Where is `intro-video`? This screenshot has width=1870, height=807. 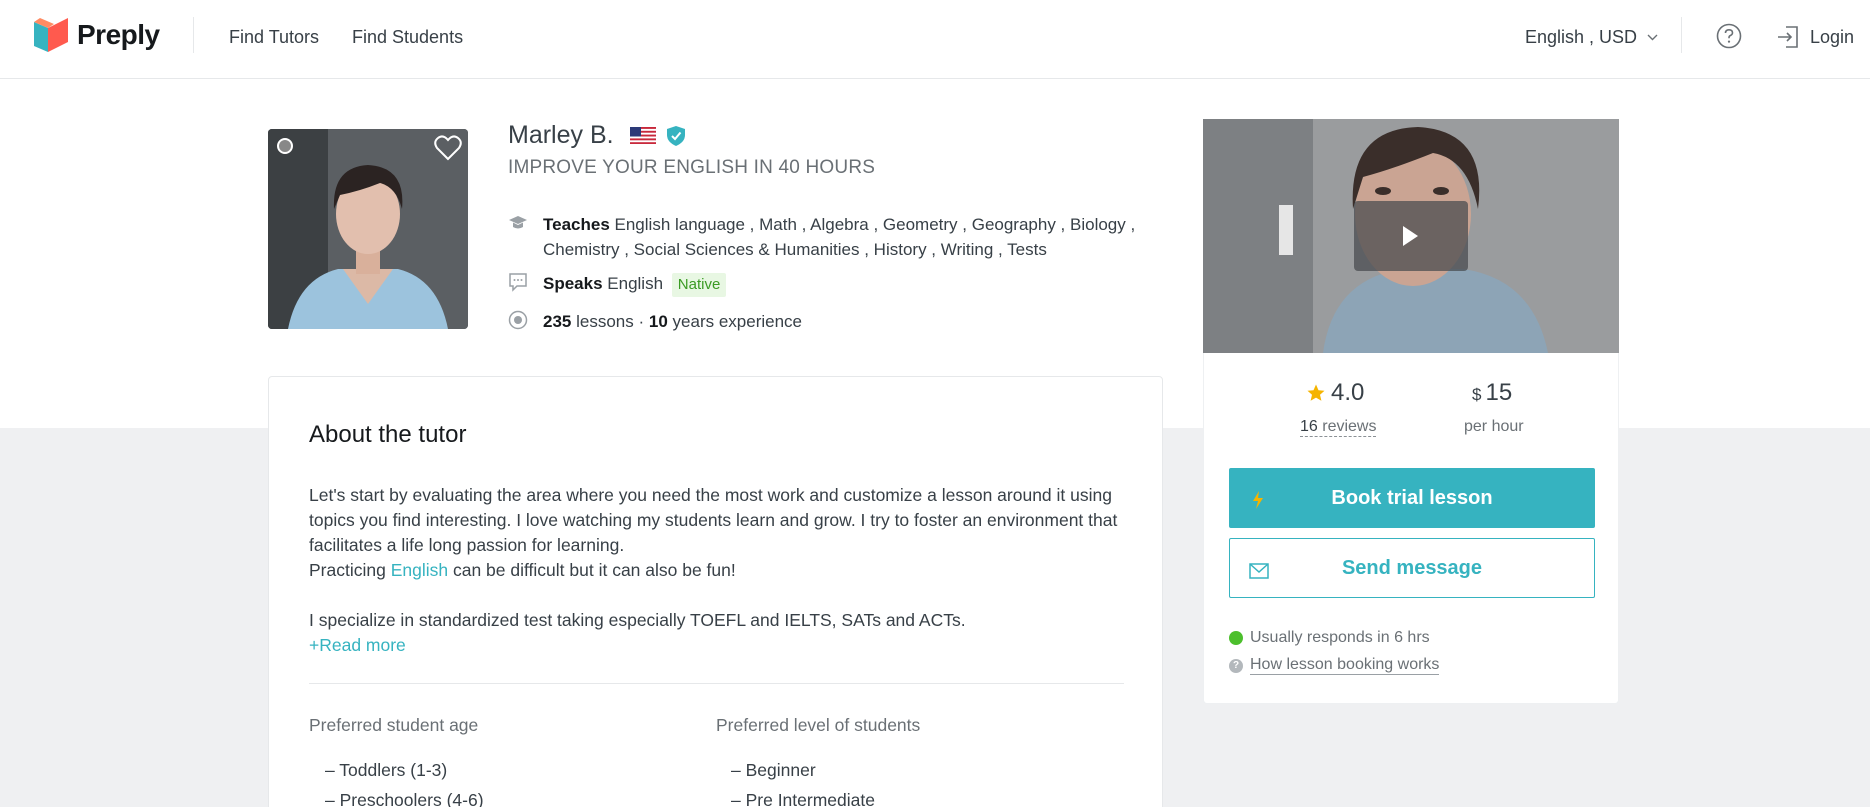 intro-video is located at coordinates (1411, 236).